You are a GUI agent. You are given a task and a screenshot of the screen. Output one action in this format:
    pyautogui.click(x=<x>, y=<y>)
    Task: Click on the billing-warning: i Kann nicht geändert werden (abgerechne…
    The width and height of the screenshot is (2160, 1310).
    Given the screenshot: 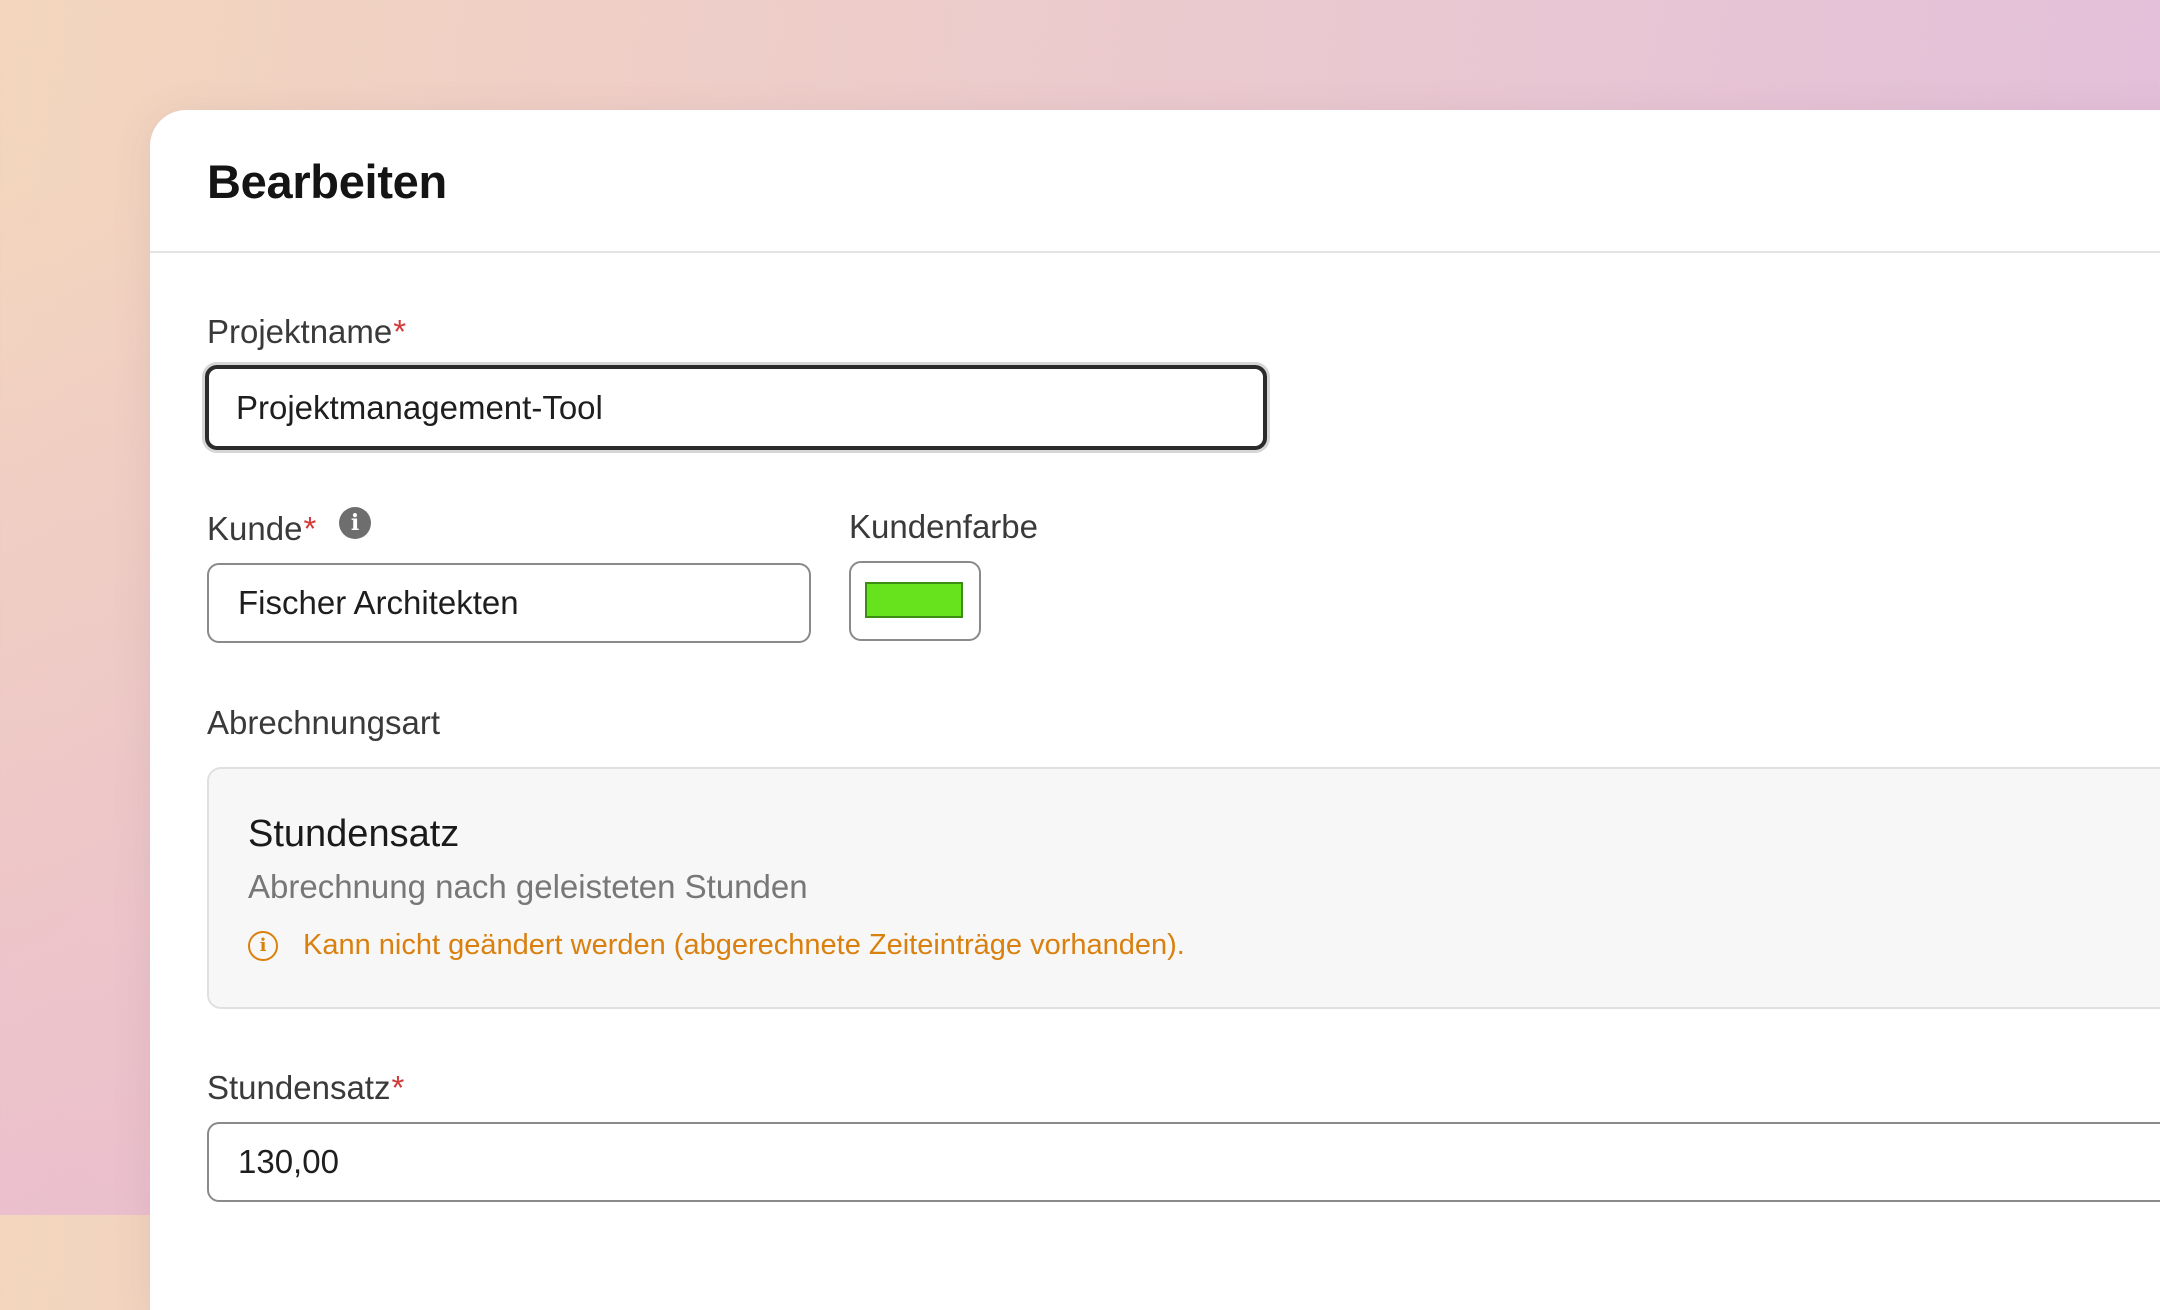 What is the action you would take?
    pyautogui.click(x=716, y=945)
    